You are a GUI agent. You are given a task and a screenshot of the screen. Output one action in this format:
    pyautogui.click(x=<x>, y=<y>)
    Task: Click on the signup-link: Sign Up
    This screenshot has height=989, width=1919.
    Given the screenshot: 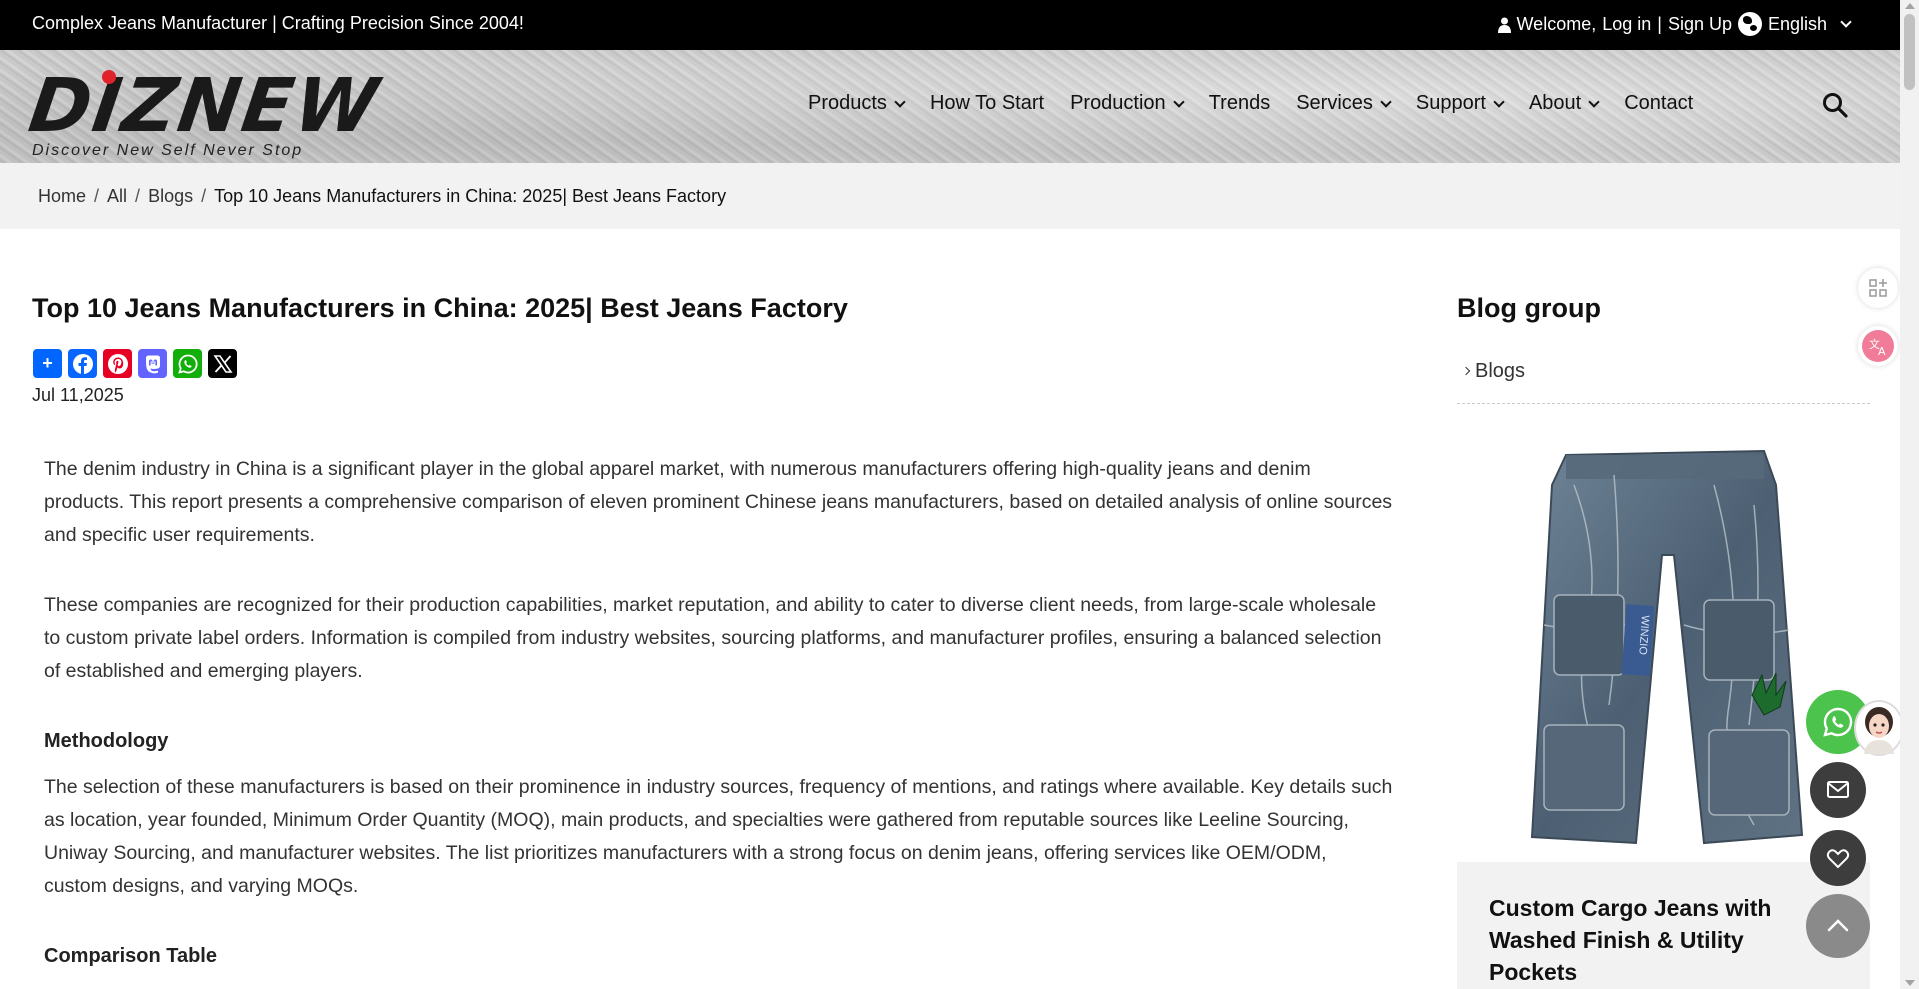 What is the action you would take?
    pyautogui.click(x=1700, y=24)
    